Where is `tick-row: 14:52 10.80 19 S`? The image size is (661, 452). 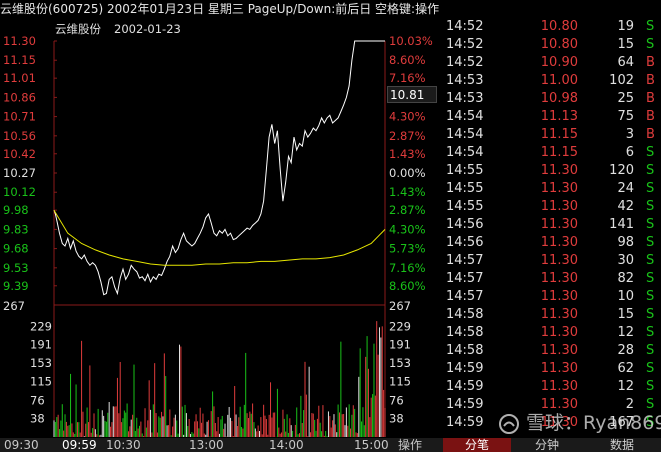 tick-row: 14:52 10.80 19 S is located at coordinates (550, 27).